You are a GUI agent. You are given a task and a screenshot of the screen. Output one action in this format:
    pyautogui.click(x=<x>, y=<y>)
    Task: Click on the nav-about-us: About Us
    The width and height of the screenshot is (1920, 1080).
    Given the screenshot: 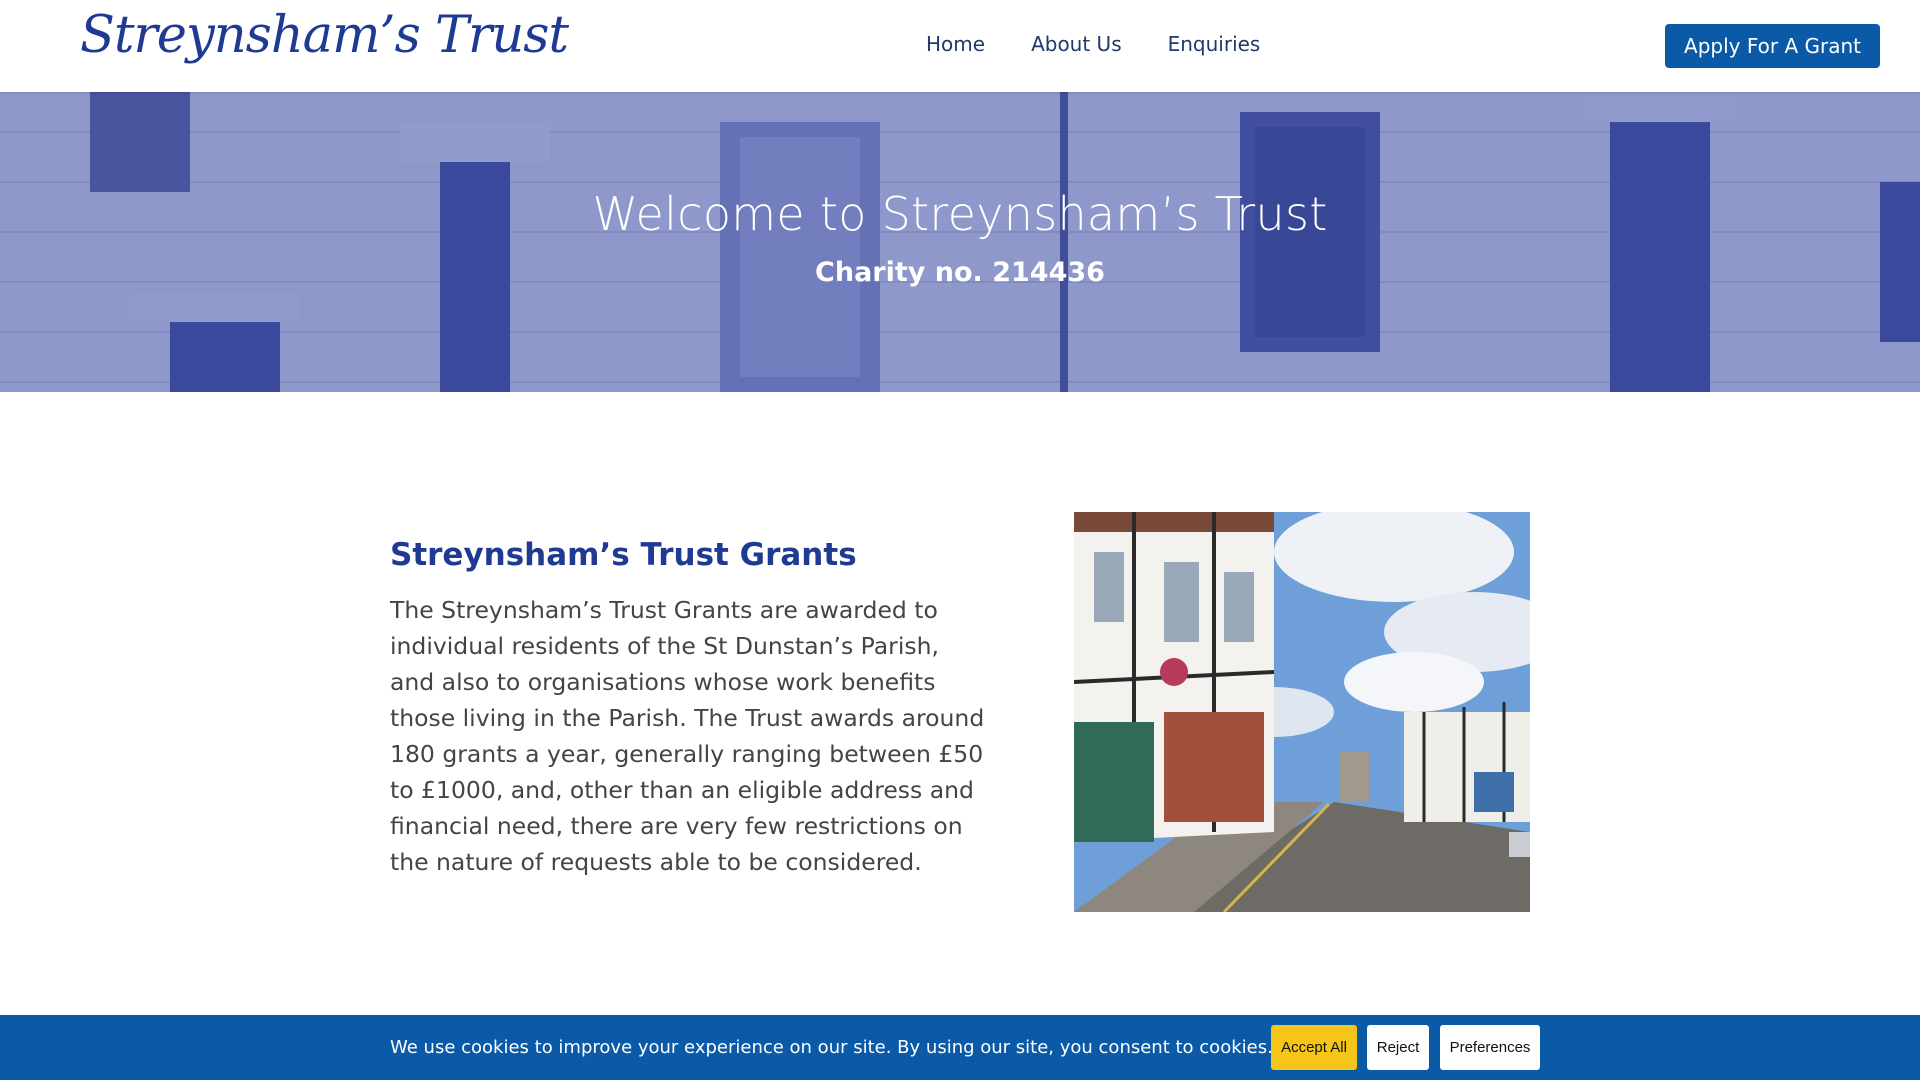 What is the action you would take?
    pyautogui.click(x=1076, y=44)
    